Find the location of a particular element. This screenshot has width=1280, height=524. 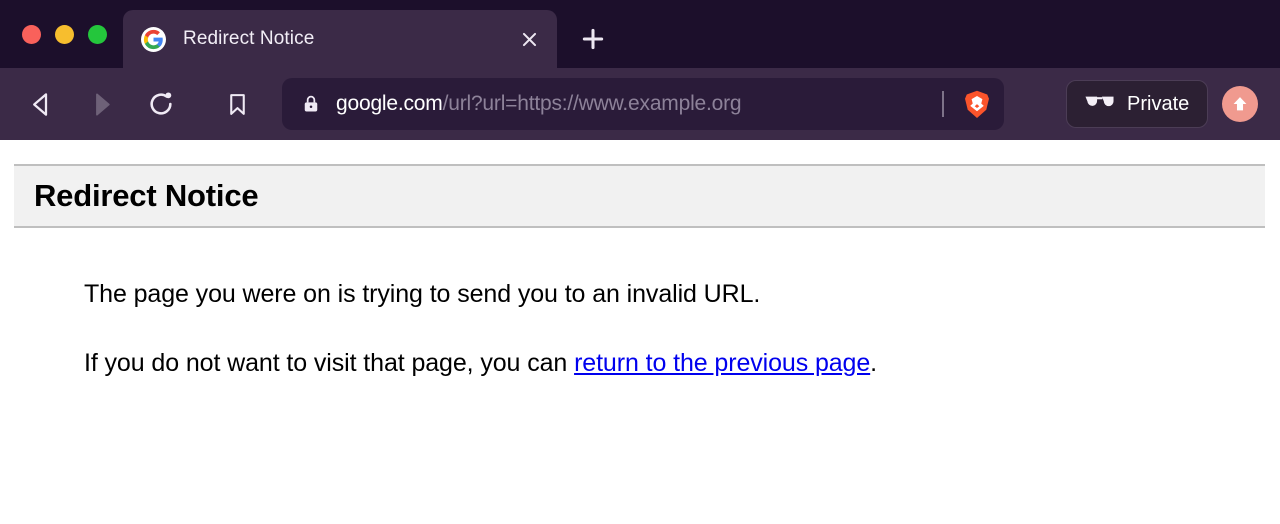

url-path: /url?url=https://www.example.org is located at coordinates (592, 103).